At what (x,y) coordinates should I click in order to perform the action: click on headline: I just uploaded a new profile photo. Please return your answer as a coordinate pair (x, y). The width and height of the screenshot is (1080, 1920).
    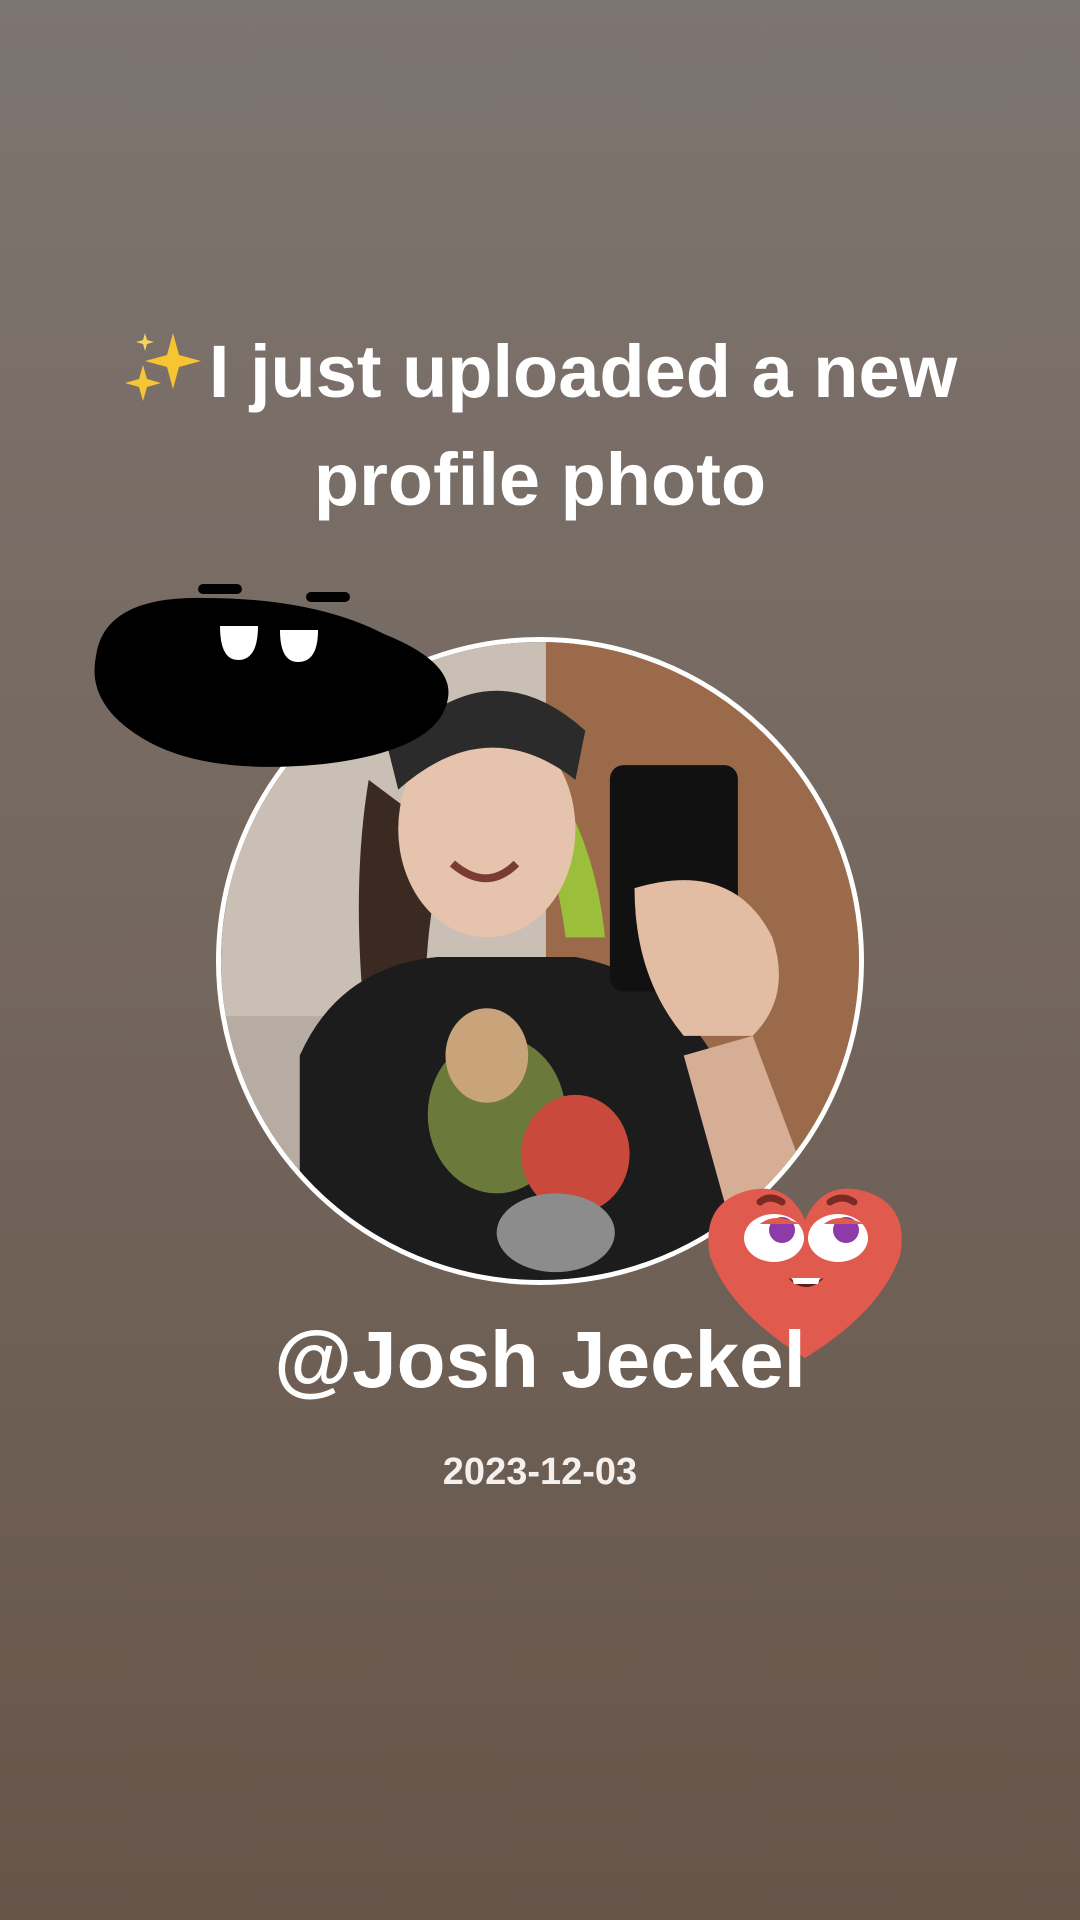
    Looking at the image, I should click on (540, 426).